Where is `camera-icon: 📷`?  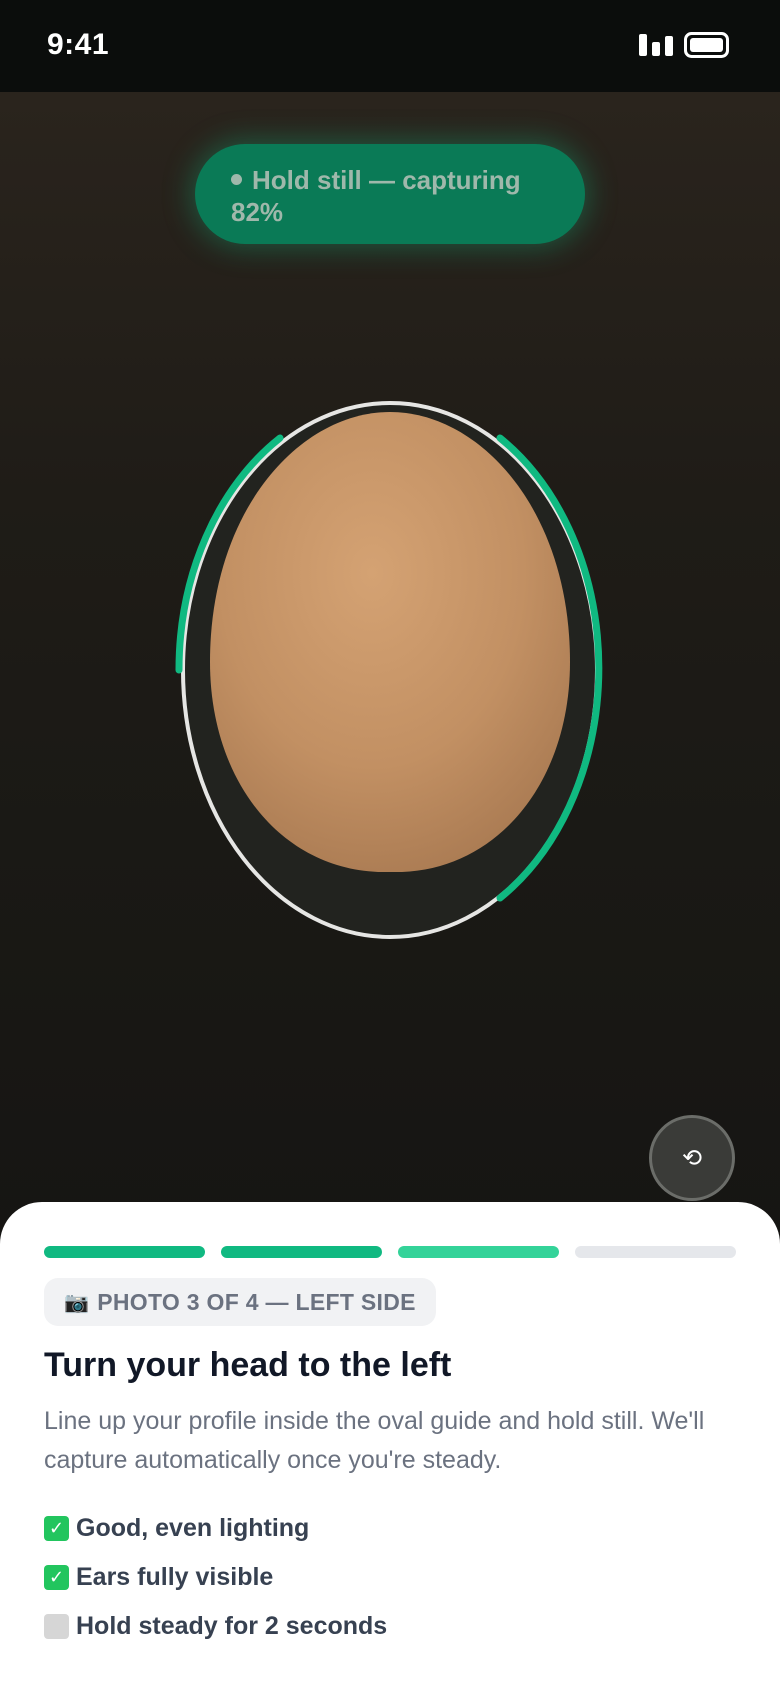
camera-icon: 📷 is located at coordinates (77, 1302).